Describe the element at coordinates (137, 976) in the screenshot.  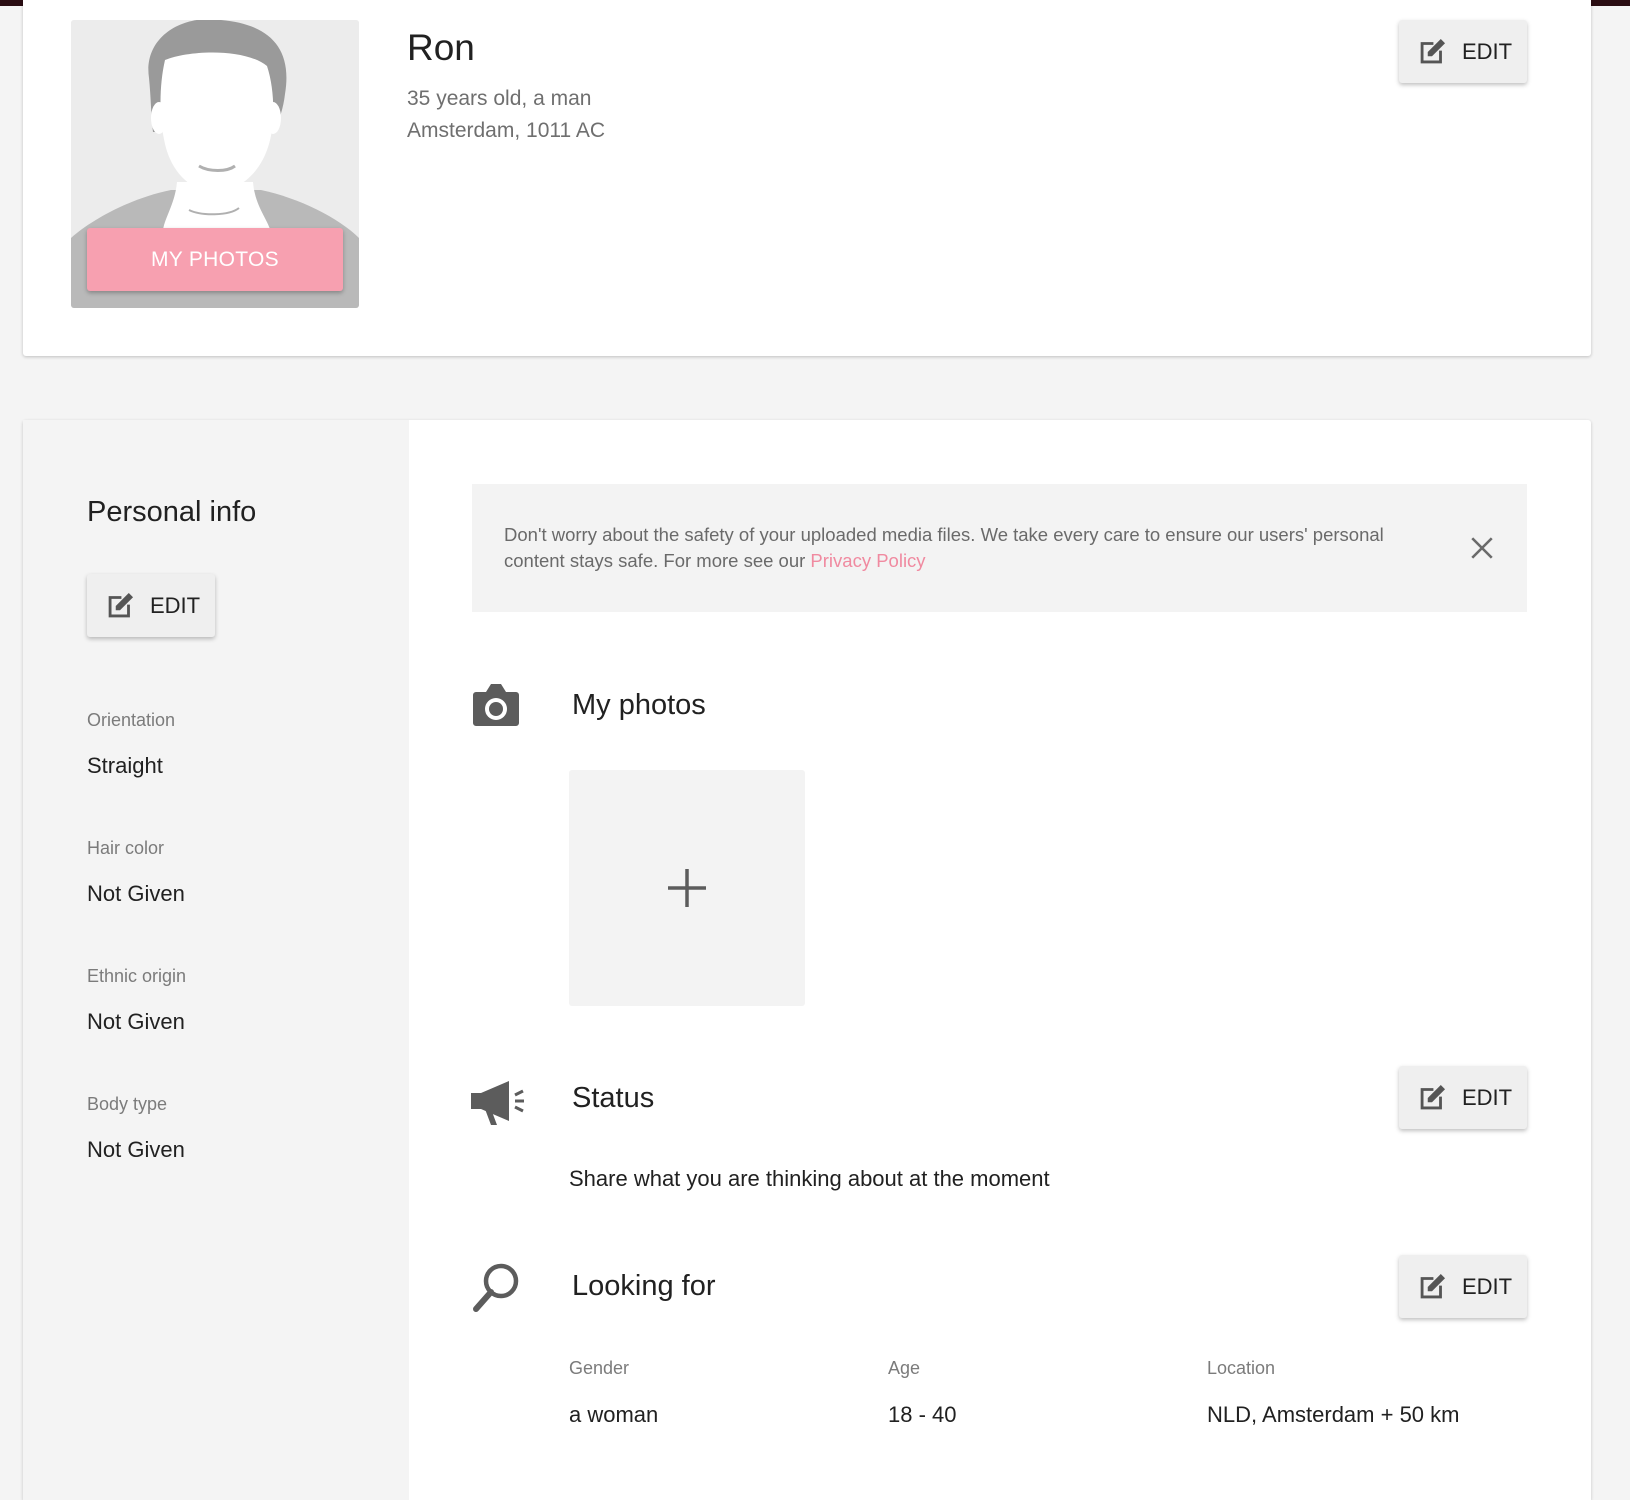
I see `ethnic-origin-label: Ethnic origin` at that location.